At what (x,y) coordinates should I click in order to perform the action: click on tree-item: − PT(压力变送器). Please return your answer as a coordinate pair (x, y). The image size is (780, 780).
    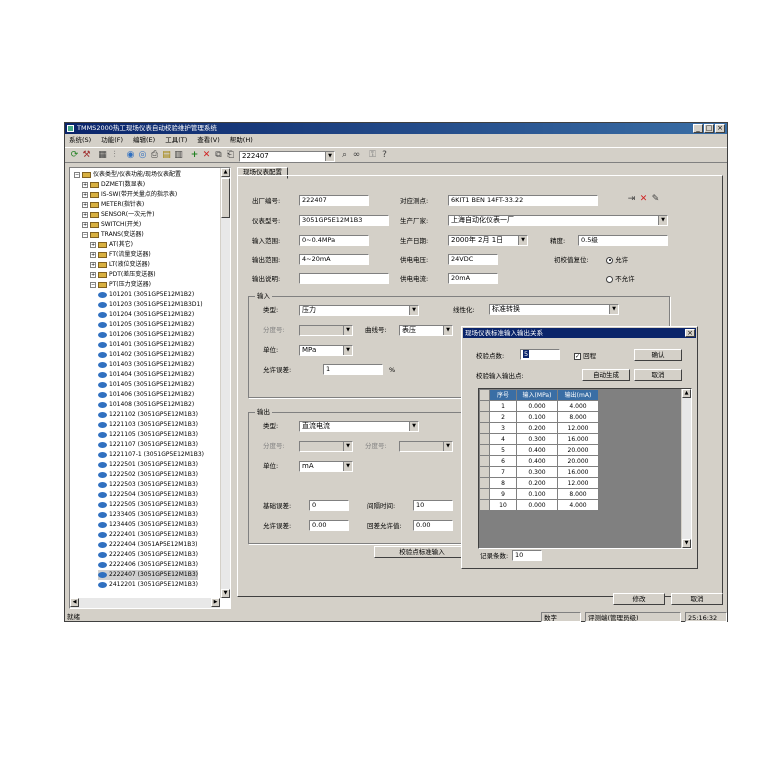
    Looking at the image, I should click on (120, 285).